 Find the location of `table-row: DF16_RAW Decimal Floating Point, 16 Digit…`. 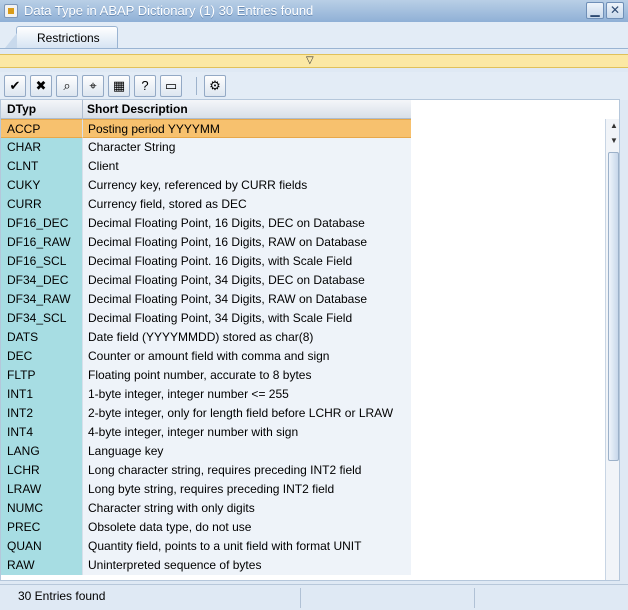

table-row: DF16_RAW Decimal Floating Point, 16 Digit… is located at coordinates (206, 242).